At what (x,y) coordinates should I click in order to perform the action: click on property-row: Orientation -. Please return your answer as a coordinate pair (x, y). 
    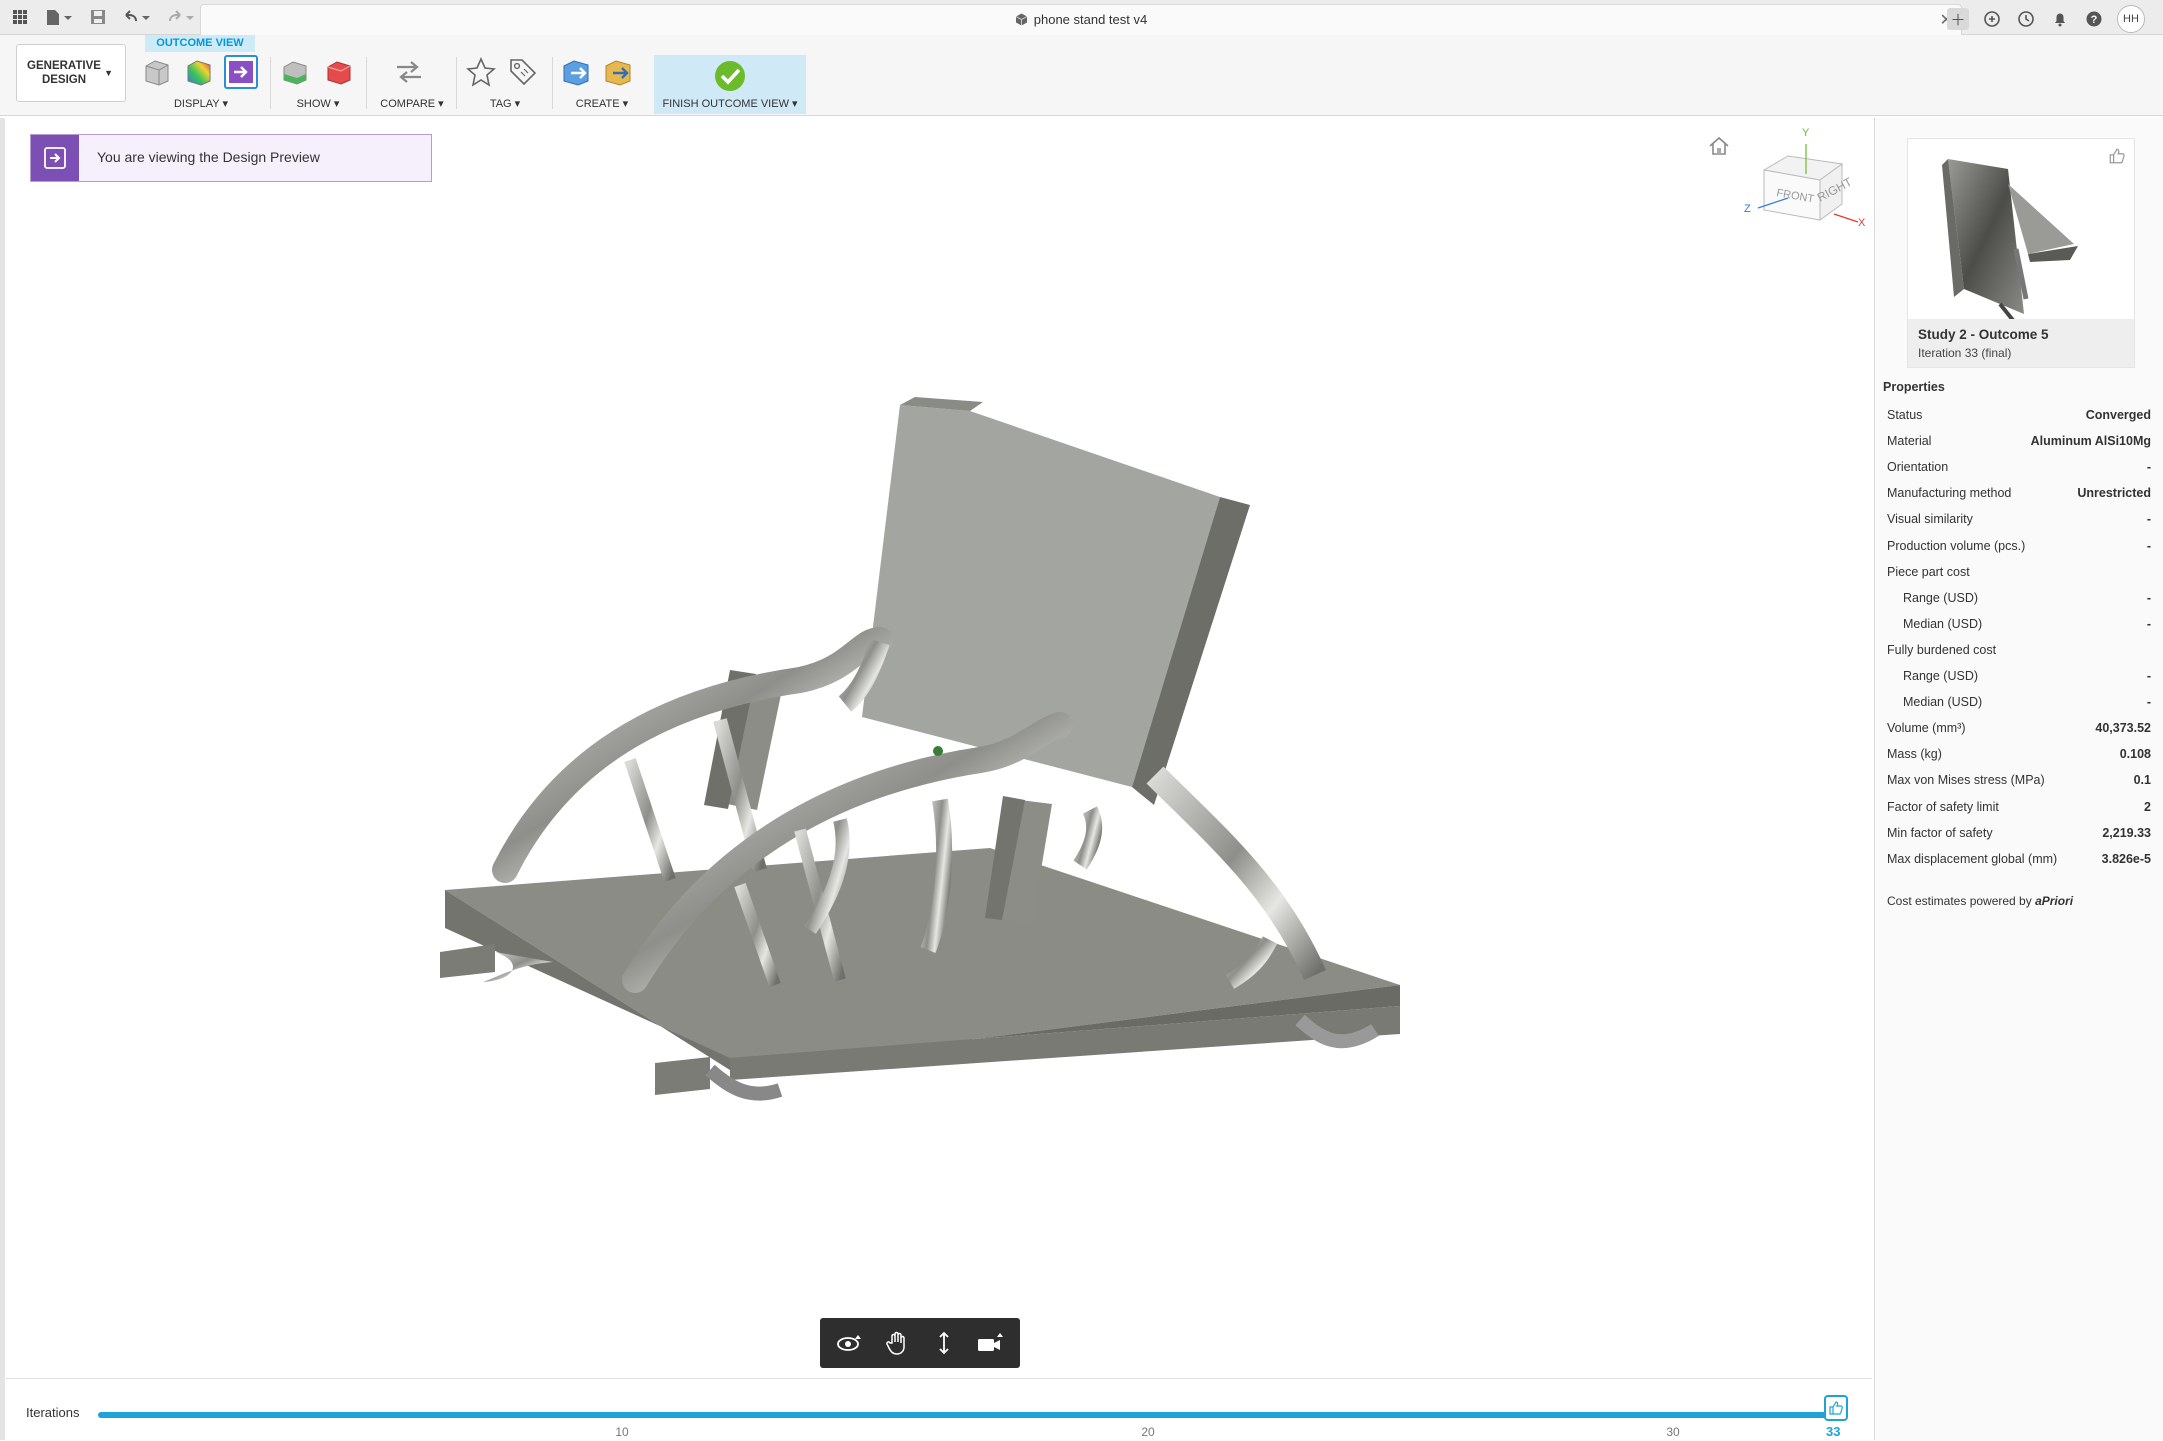
    Looking at the image, I should click on (2019, 473).